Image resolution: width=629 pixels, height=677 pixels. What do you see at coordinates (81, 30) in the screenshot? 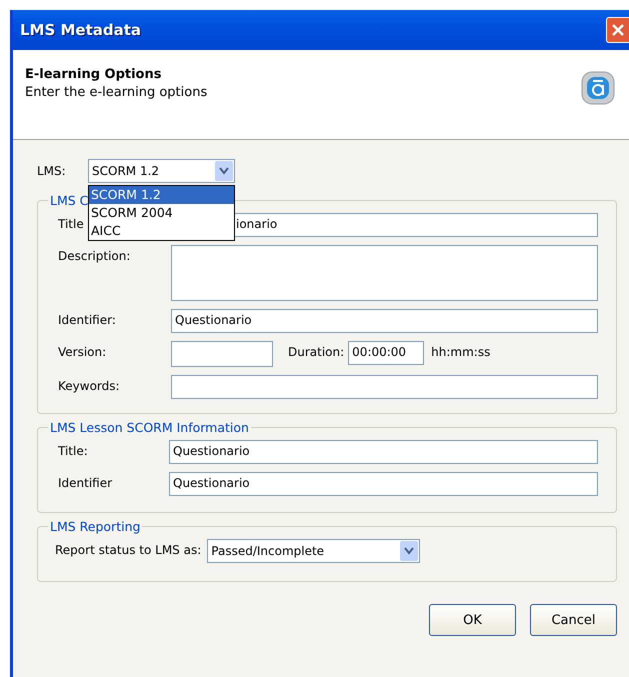
I see `window-title: LMS Metadata` at bounding box center [81, 30].